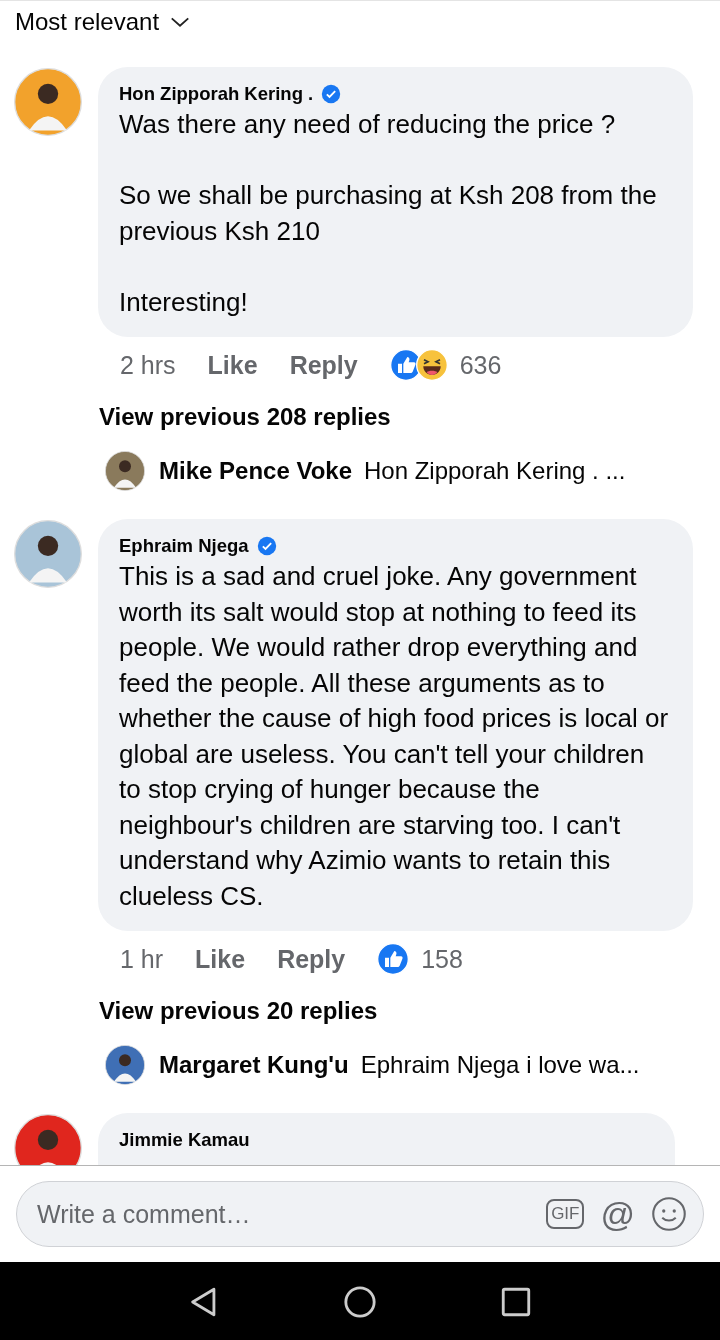  What do you see at coordinates (388, 213) in the screenshot?
I see `comment-text: Was there any need of reducing the price ? So we shall be purchasing at Ksh 208 from the previous Ksh 210 Interesting!` at bounding box center [388, 213].